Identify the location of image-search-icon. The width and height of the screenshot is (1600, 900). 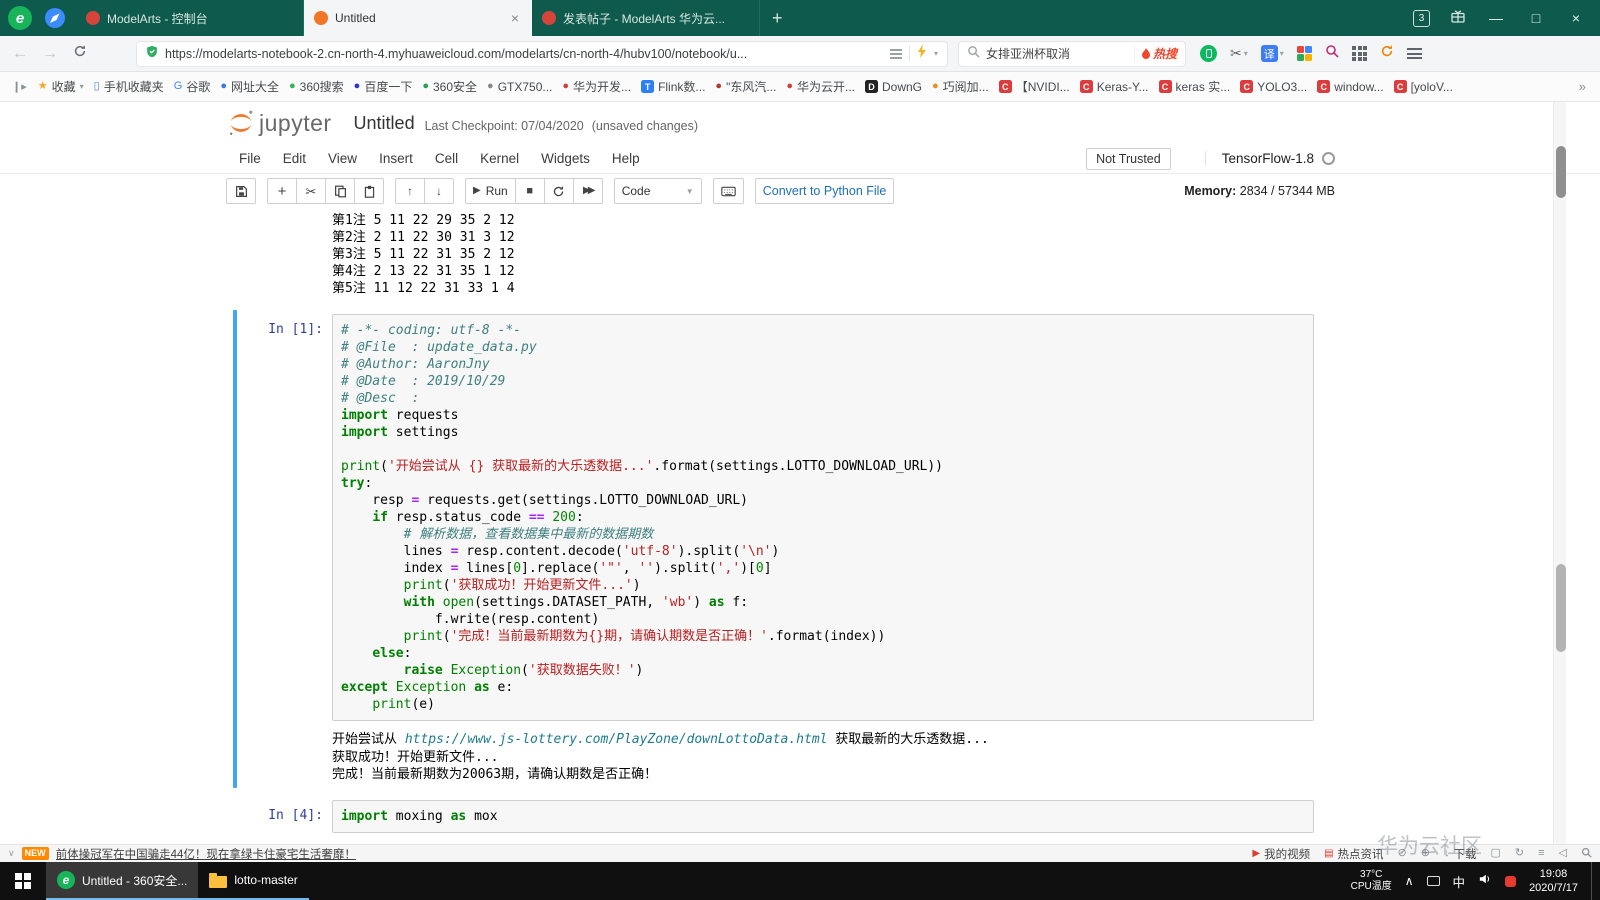
(1332, 53).